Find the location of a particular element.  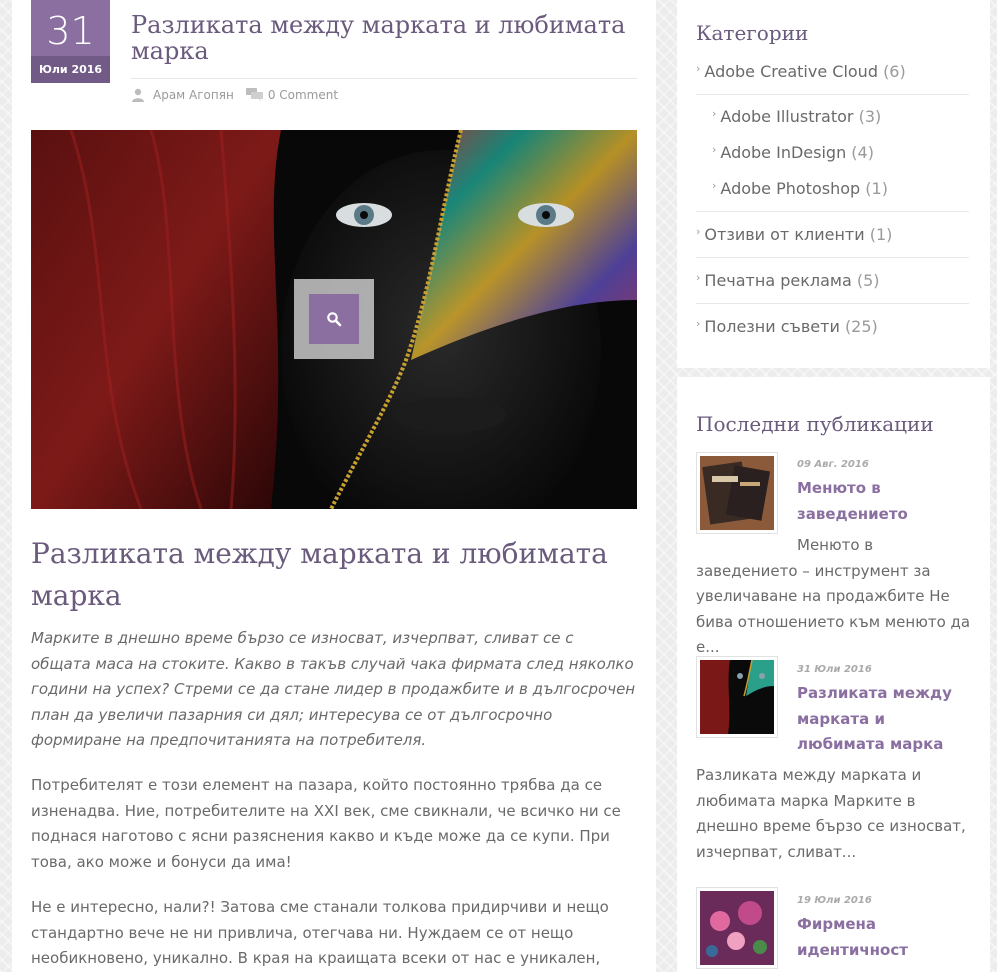

post-date-month: Юли 2016 is located at coordinates (70, 69).